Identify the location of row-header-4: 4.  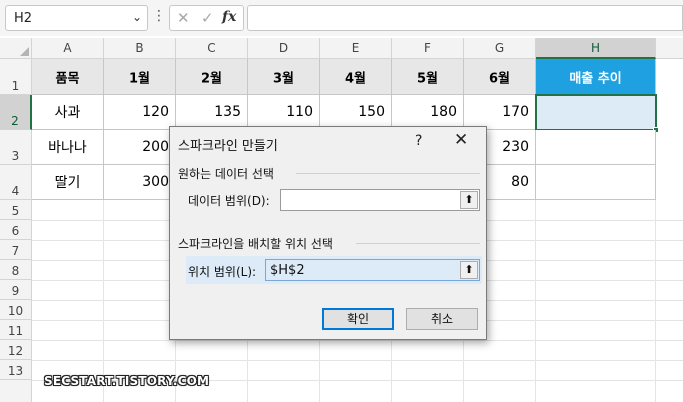
(16, 182).